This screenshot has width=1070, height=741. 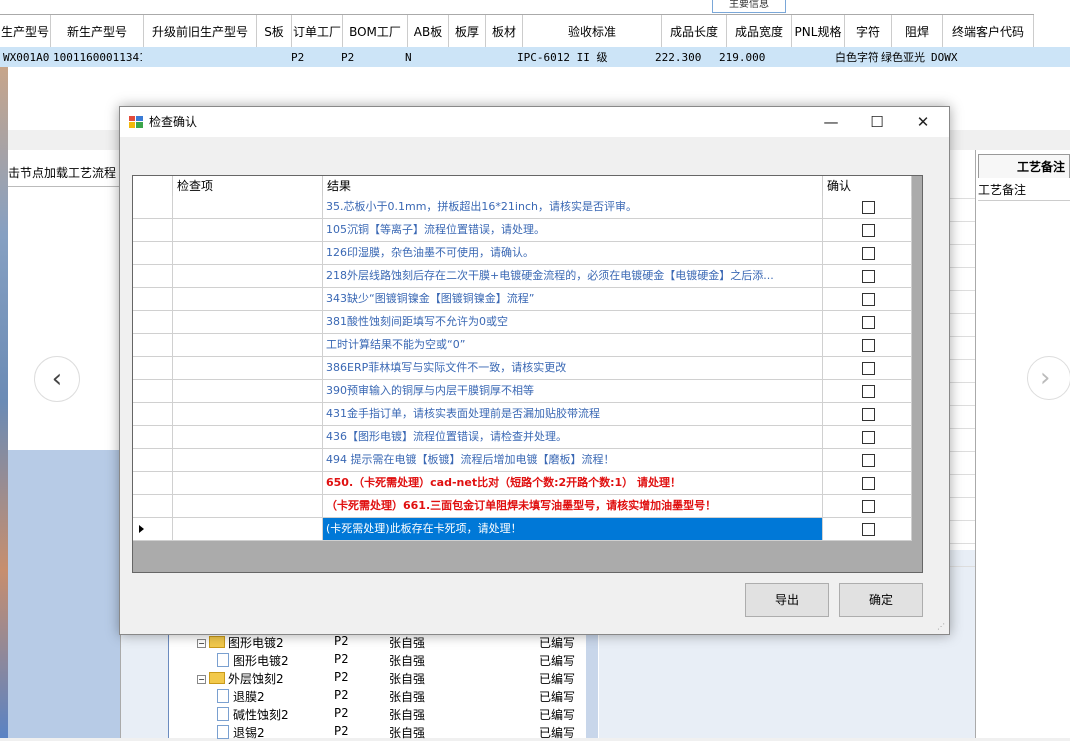 I want to click on right-tab: 工艺备注, so click(x=1024, y=166).